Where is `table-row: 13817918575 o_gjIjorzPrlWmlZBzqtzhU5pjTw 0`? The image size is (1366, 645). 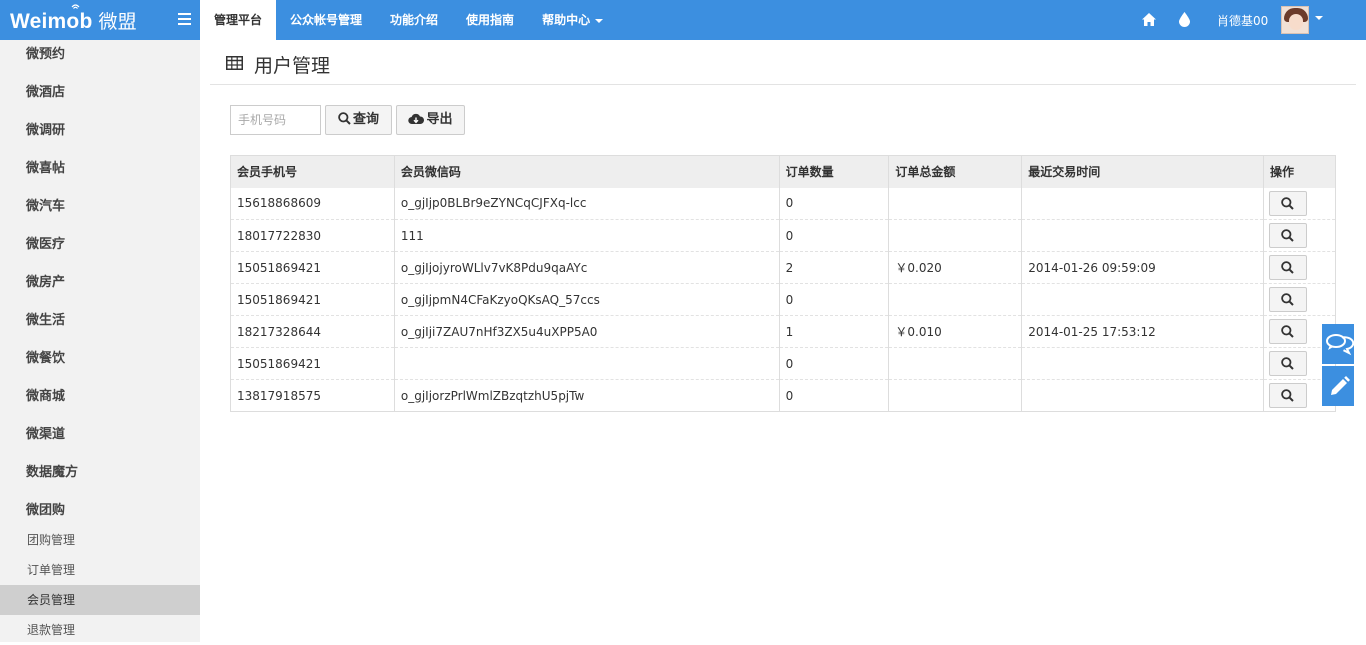 table-row: 13817918575 o_gjIjorzPrlWmlZBzqtzhU5pjTw 0 is located at coordinates (783, 395).